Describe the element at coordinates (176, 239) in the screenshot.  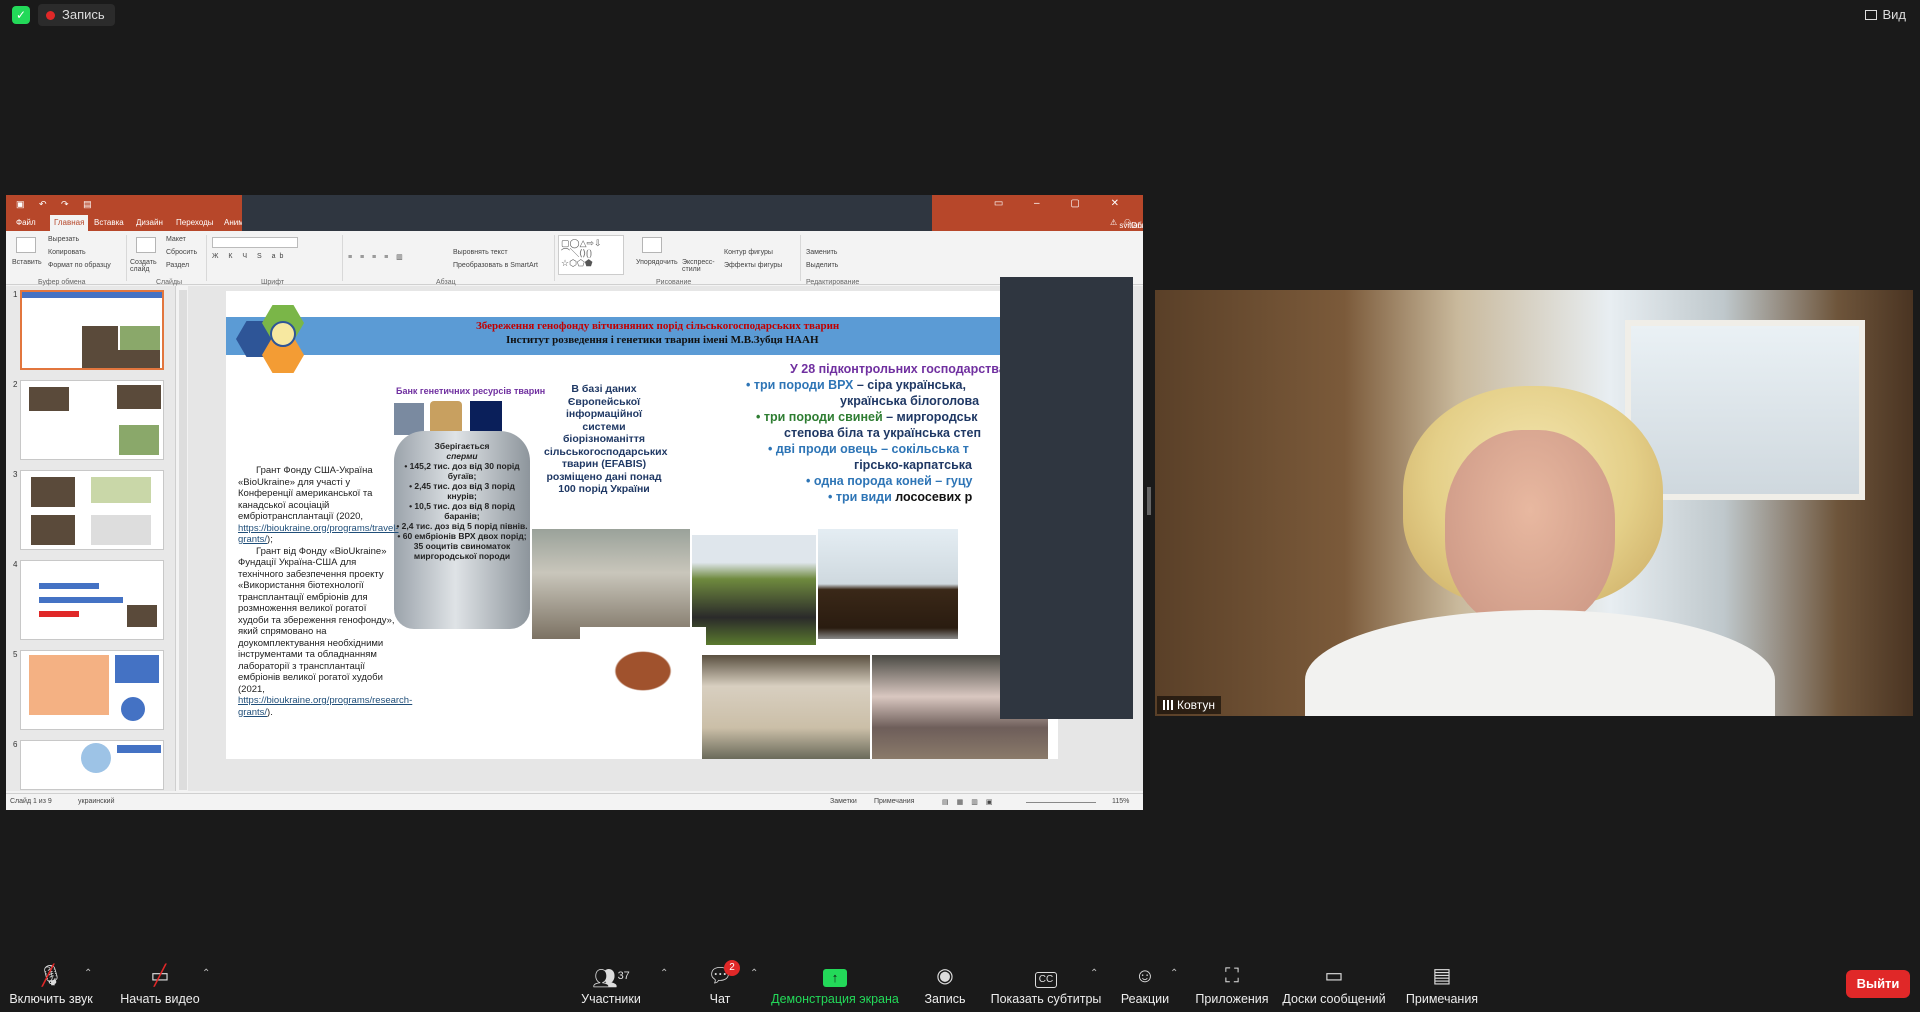
I see `layout-button: Макет` at that location.